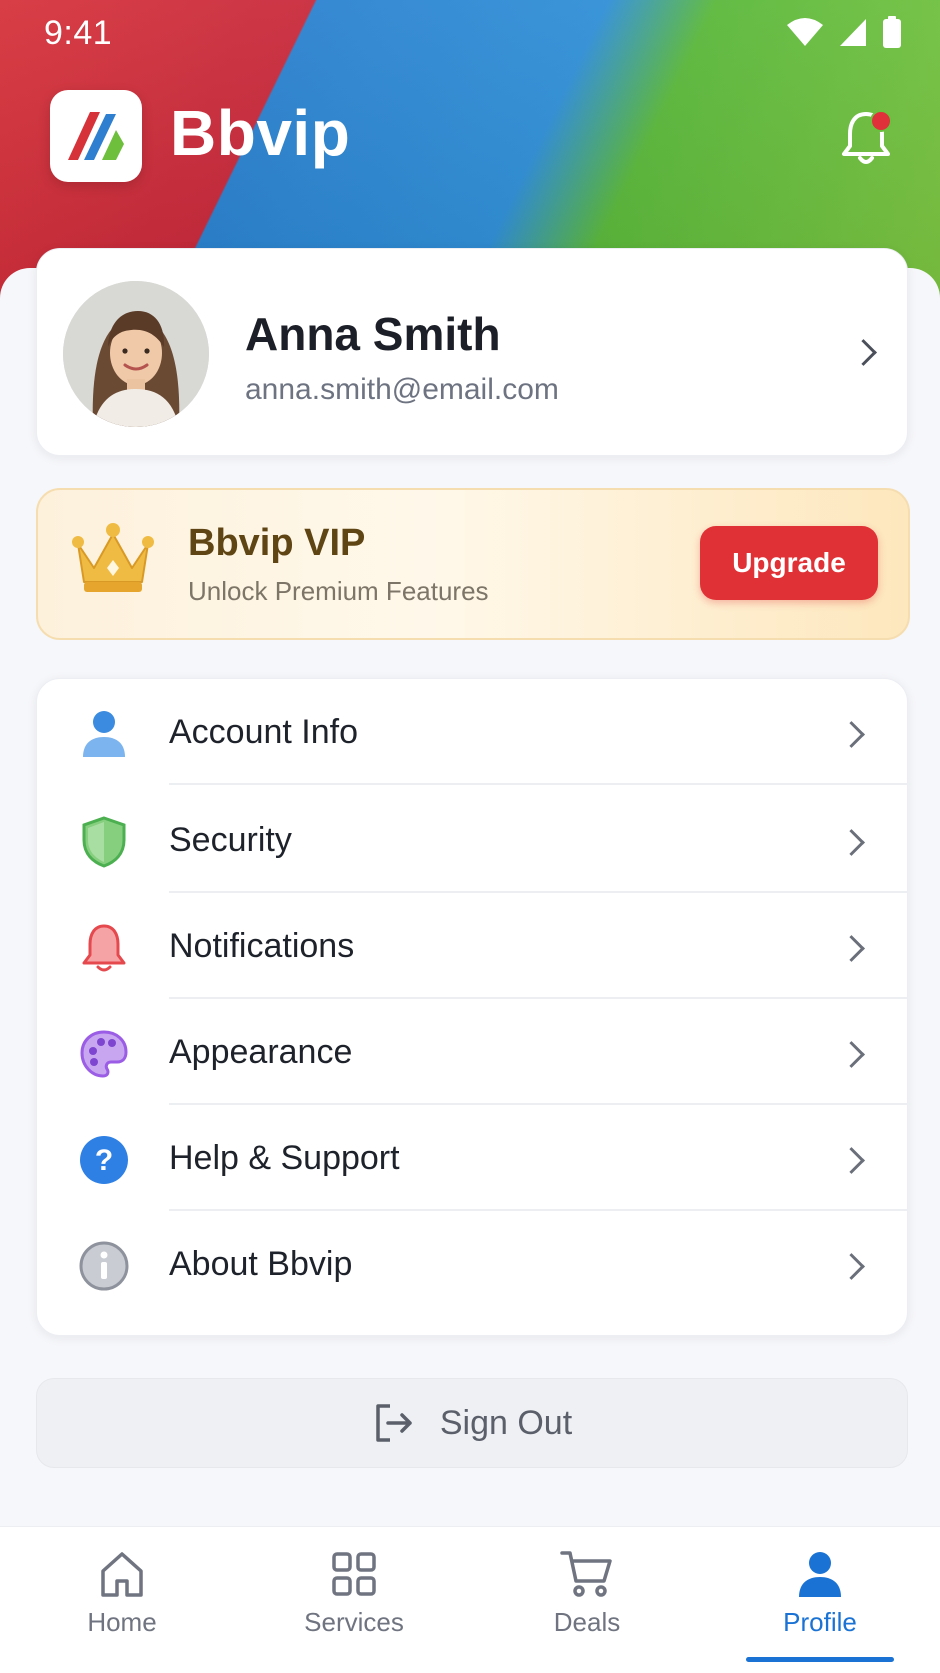 This screenshot has width=940, height=1673. What do you see at coordinates (866, 138) in the screenshot?
I see `notifications-button` at bounding box center [866, 138].